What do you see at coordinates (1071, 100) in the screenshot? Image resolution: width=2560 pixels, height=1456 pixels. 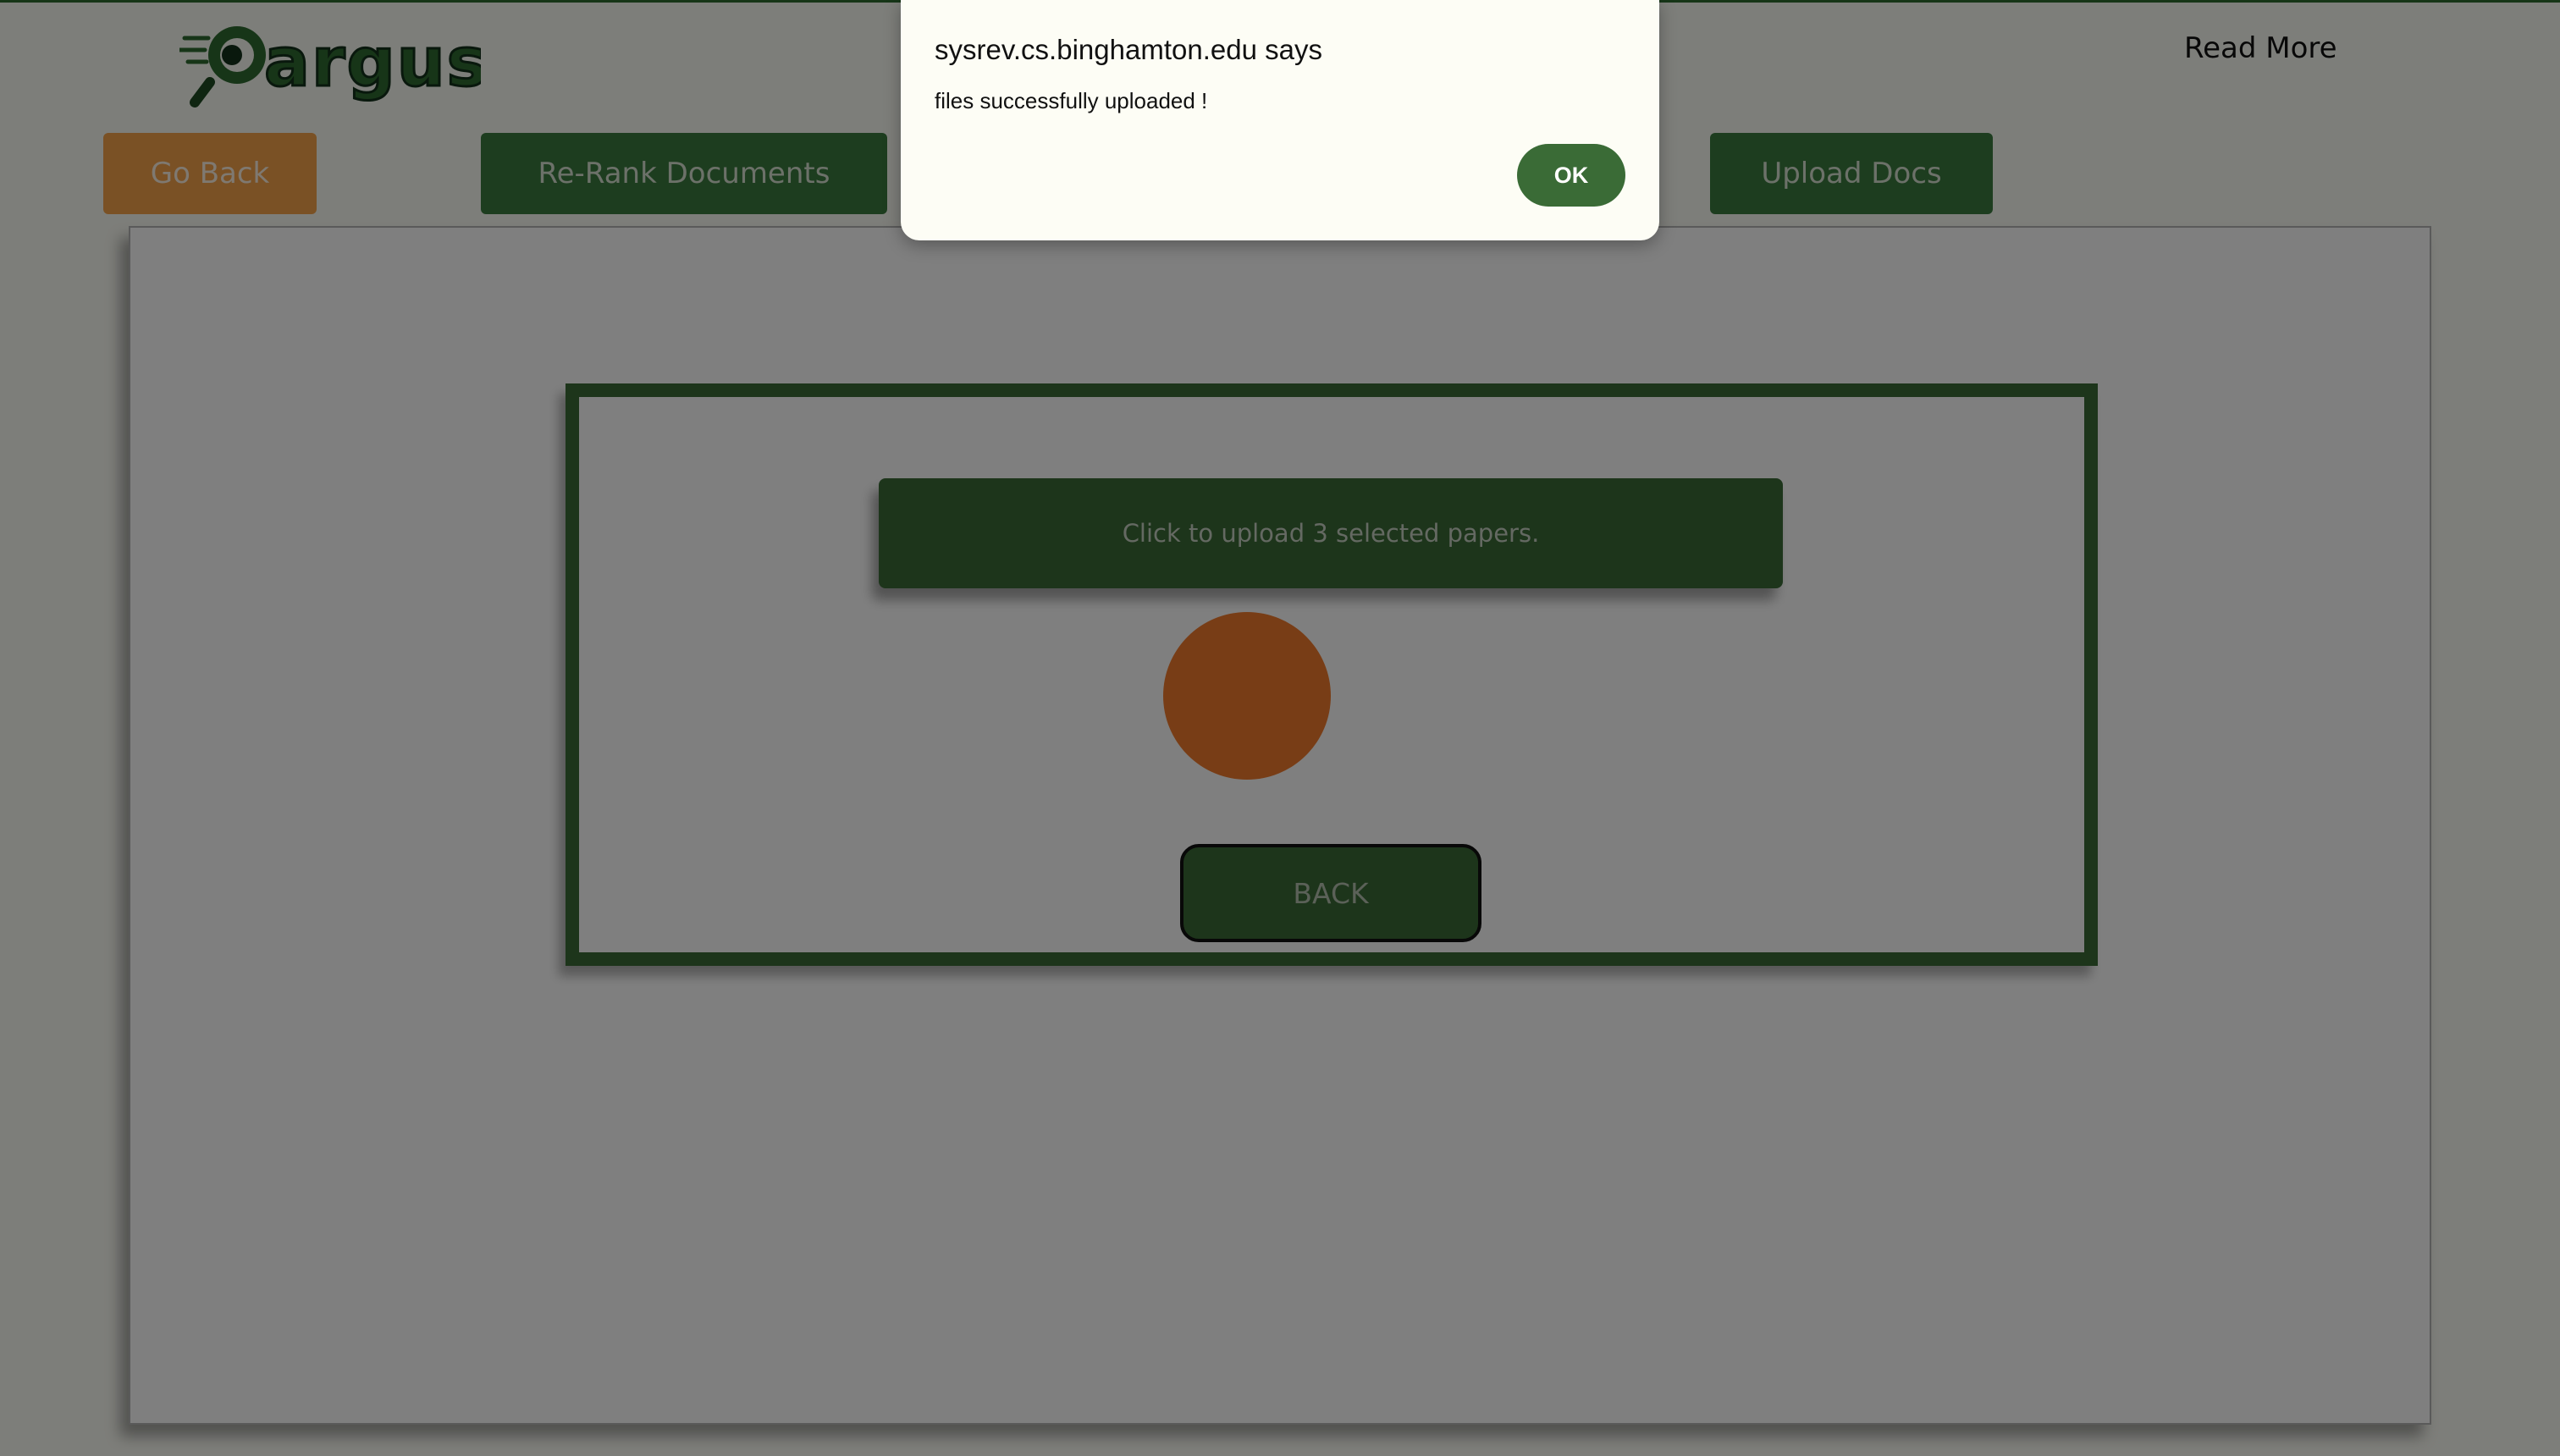 I see `alert-message: files successfully uploaded !` at bounding box center [1071, 100].